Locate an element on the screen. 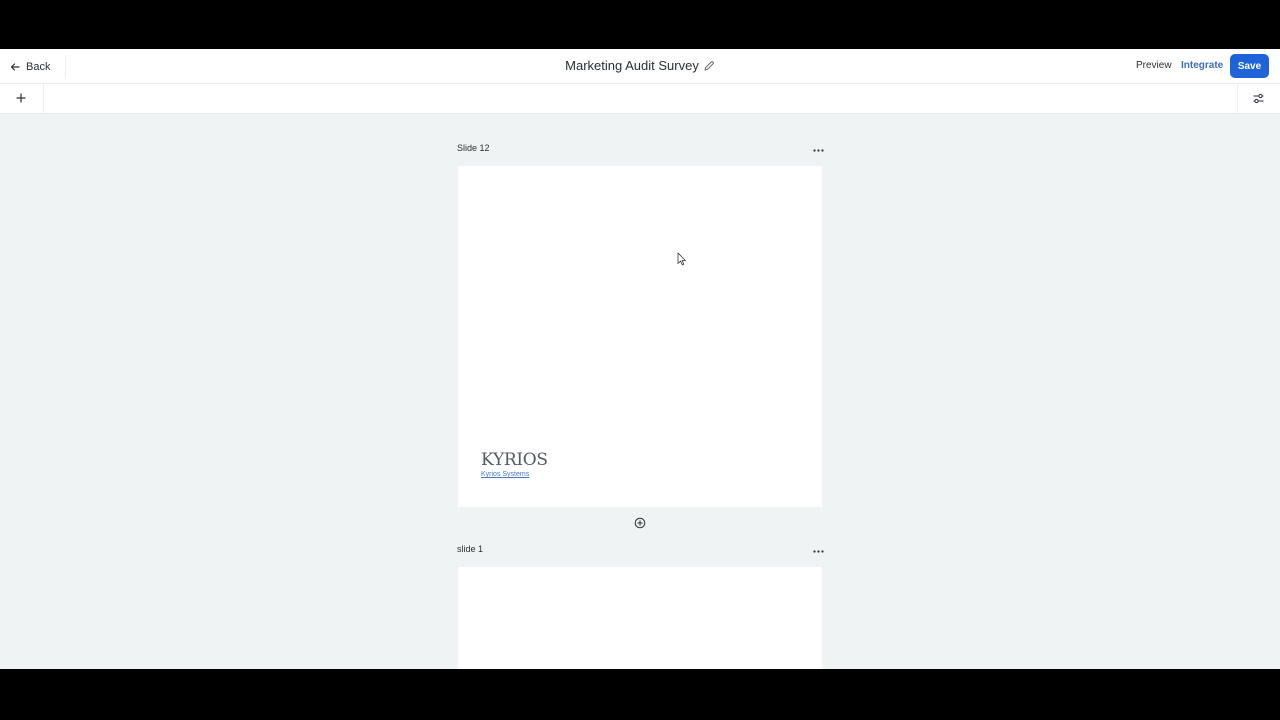 Image resolution: width=1280 pixels, height=720 pixels. toolbar is located at coordinates (640, 99).